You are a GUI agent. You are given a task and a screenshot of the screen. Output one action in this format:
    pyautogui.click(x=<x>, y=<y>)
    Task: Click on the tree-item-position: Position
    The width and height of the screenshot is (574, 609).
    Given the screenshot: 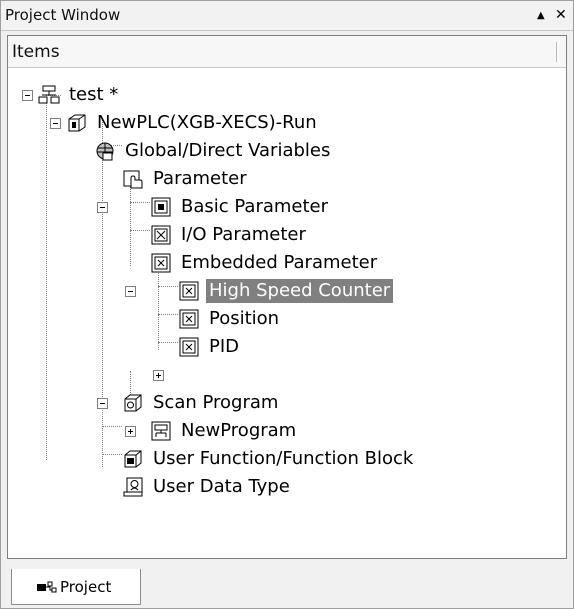 What is the action you would take?
    pyautogui.click(x=230, y=319)
    